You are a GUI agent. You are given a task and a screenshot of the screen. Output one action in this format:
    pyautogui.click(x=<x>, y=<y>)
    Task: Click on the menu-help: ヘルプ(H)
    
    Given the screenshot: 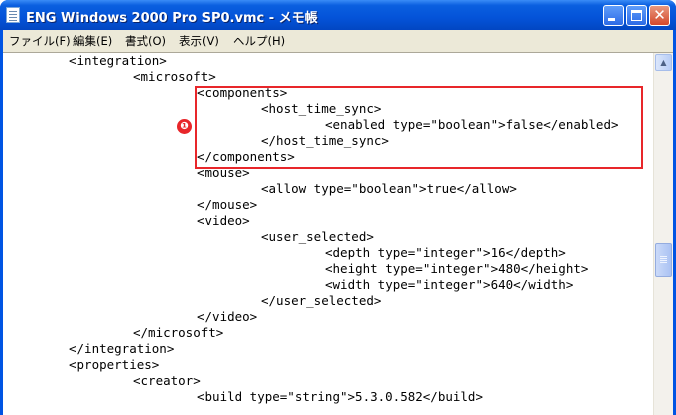 What is the action you would take?
    pyautogui.click(x=259, y=41)
    